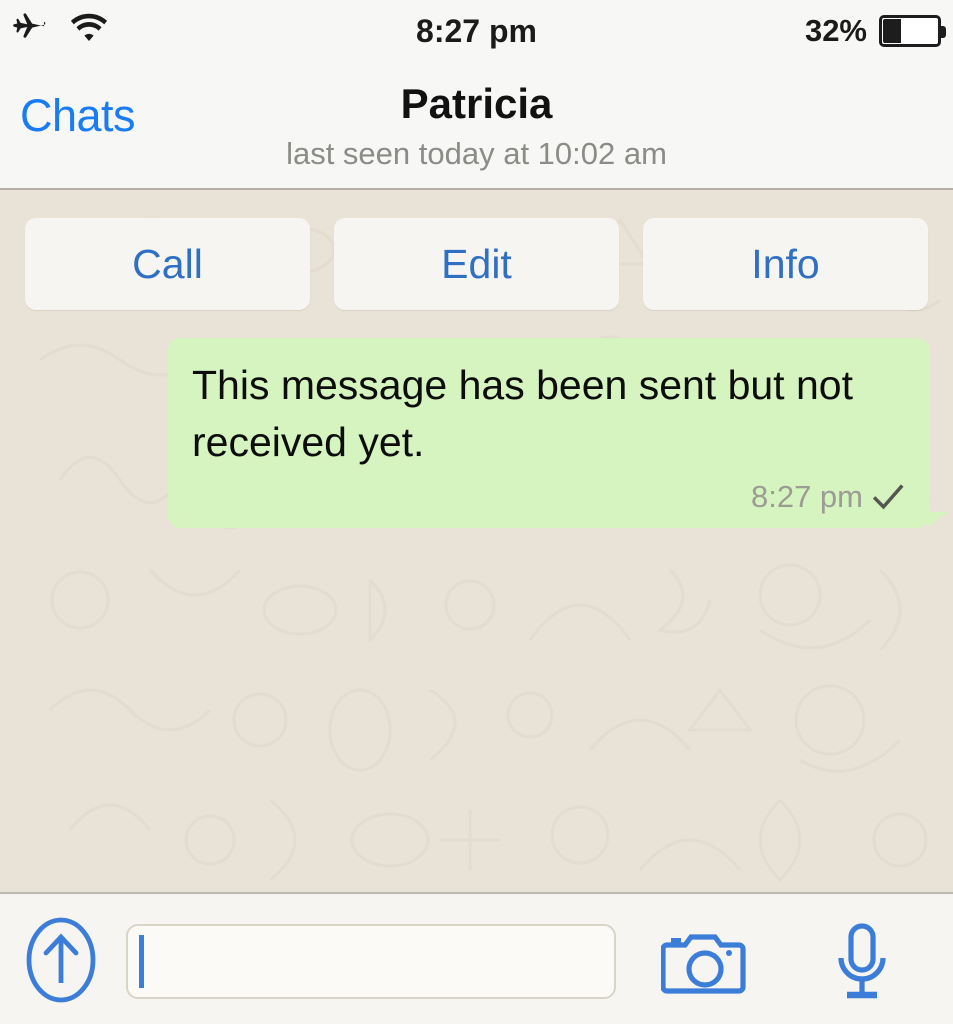  What do you see at coordinates (141, 961) in the screenshot?
I see `text-cursor` at bounding box center [141, 961].